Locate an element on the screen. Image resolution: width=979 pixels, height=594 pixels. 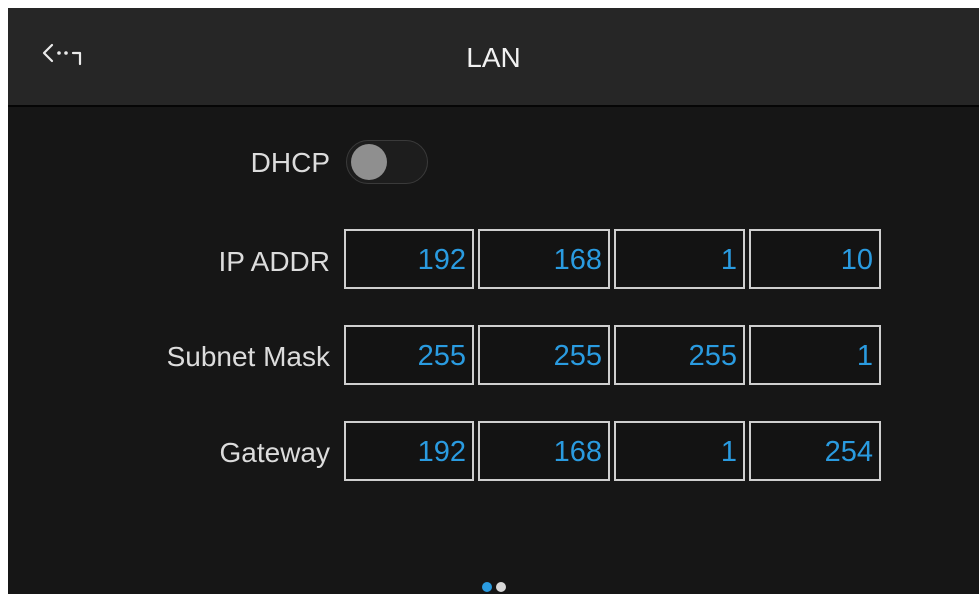
dhcp-toggle is located at coordinates (387, 162).